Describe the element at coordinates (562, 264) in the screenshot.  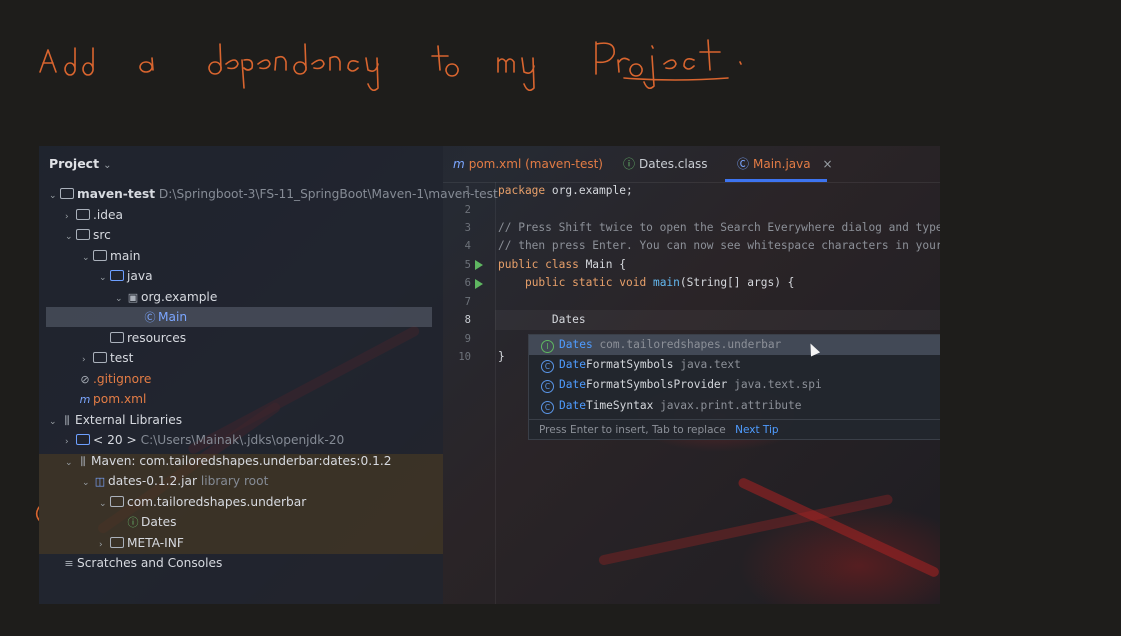
I see `code-line: public class Main {` at that location.